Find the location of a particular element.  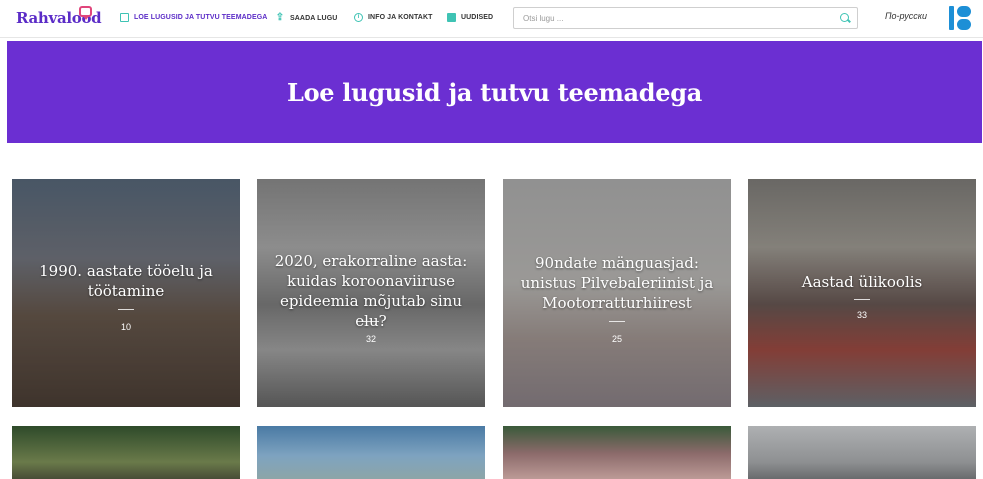

language-switch: По-русски is located at coordinates (906, 16).